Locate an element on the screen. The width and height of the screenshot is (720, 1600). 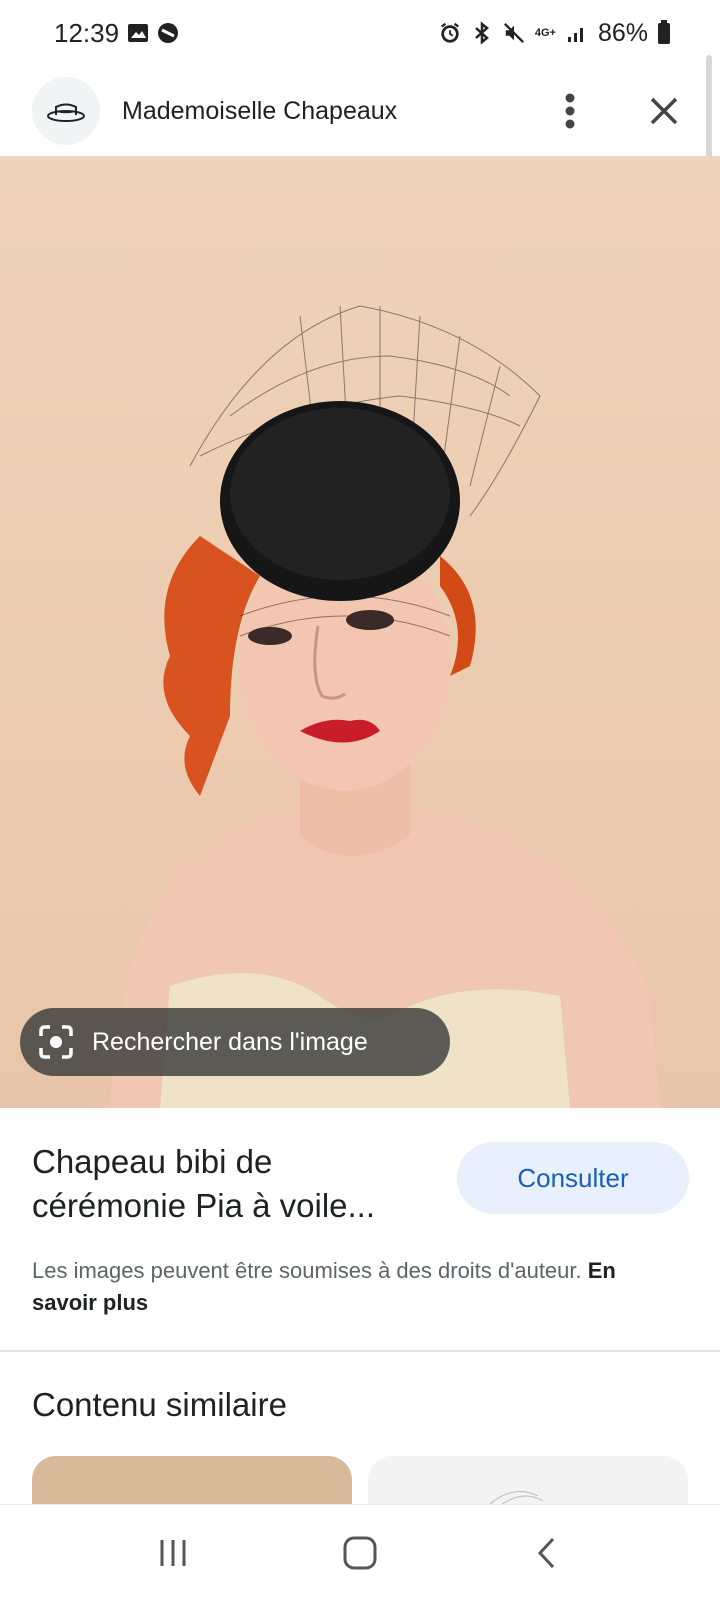
hat-icon is located at coordinates (66, 112).